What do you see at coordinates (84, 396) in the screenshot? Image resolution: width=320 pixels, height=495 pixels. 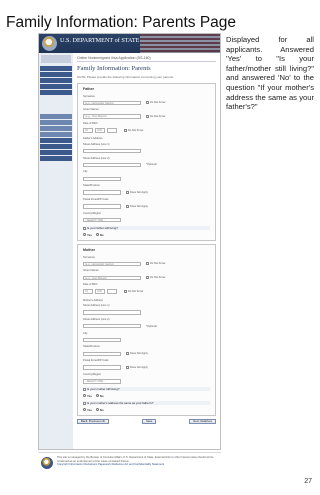 I see `mother-living-yes-radio` at bounding box center [84, 396].